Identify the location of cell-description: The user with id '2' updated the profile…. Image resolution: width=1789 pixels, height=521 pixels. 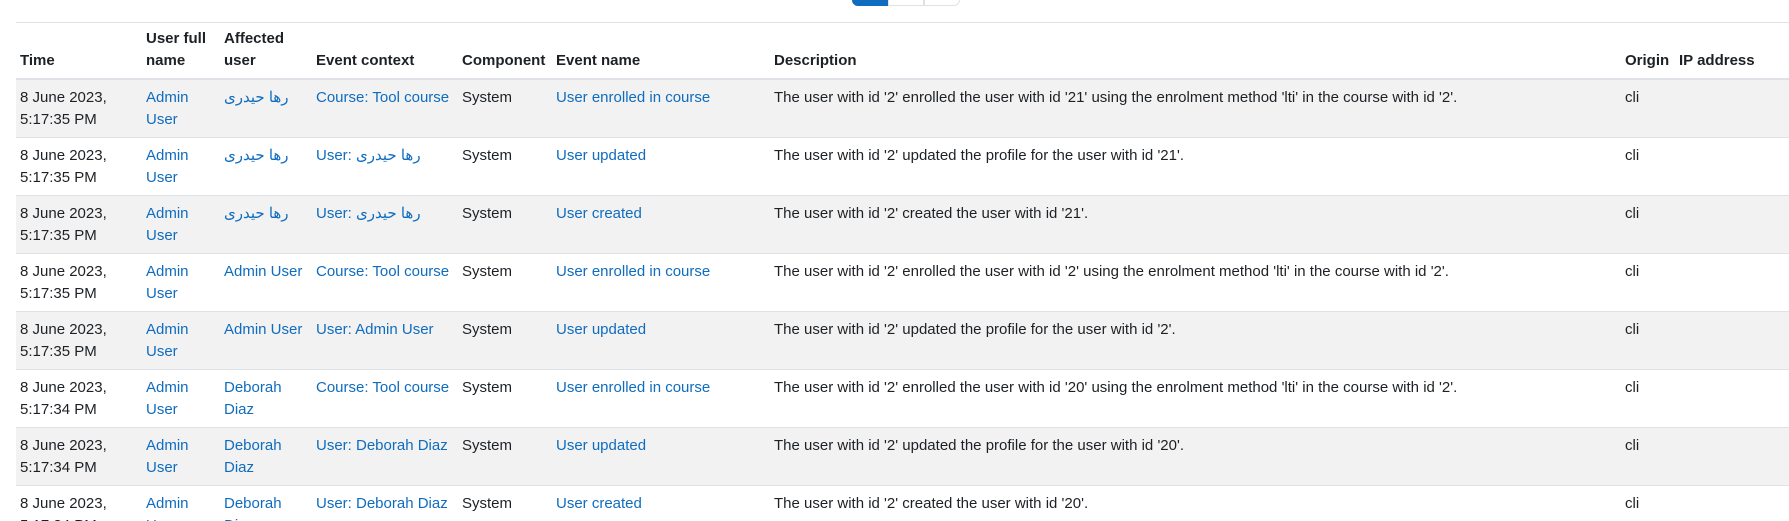
(975, 329).